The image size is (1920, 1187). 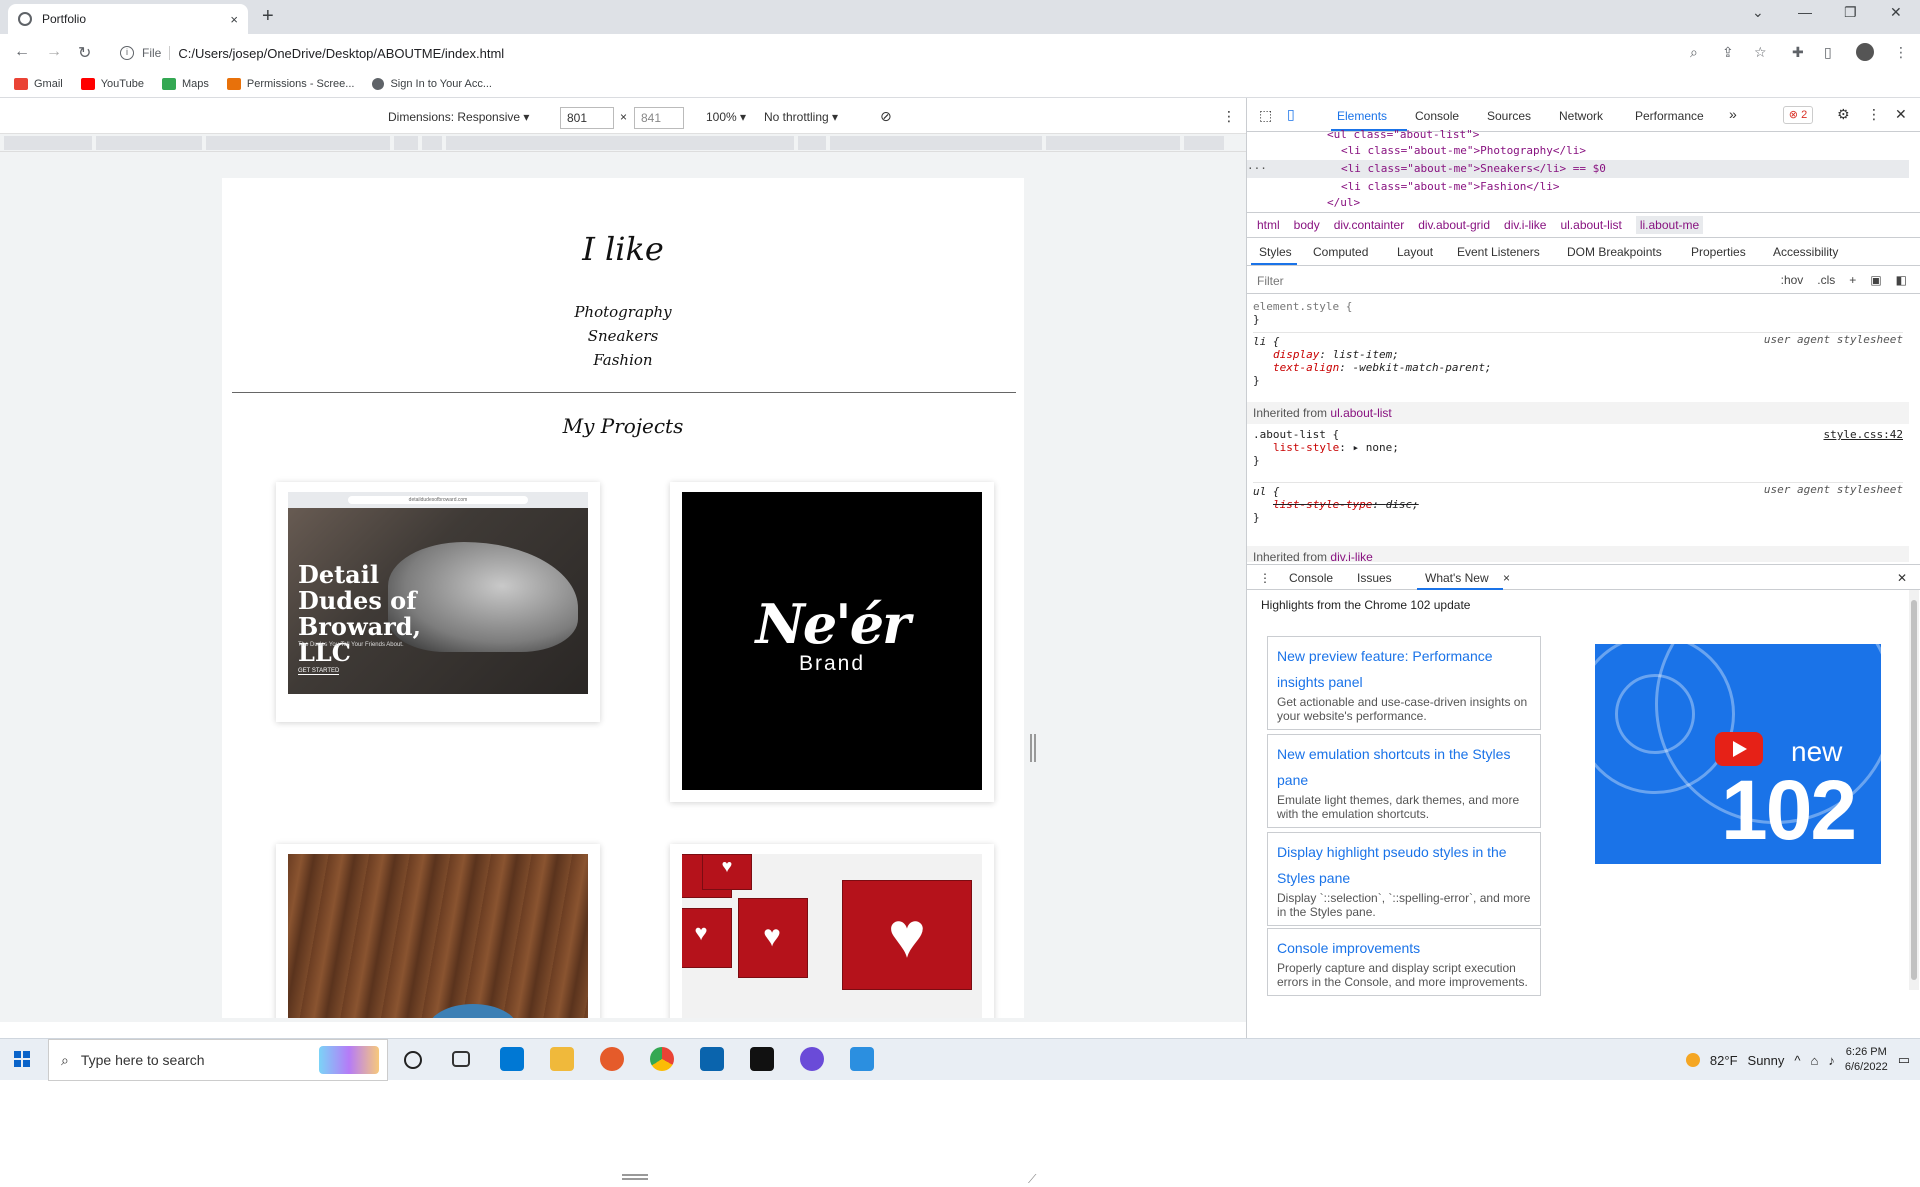 I want to click on extensions-icon: ✚, so click(x=1798, y=52).